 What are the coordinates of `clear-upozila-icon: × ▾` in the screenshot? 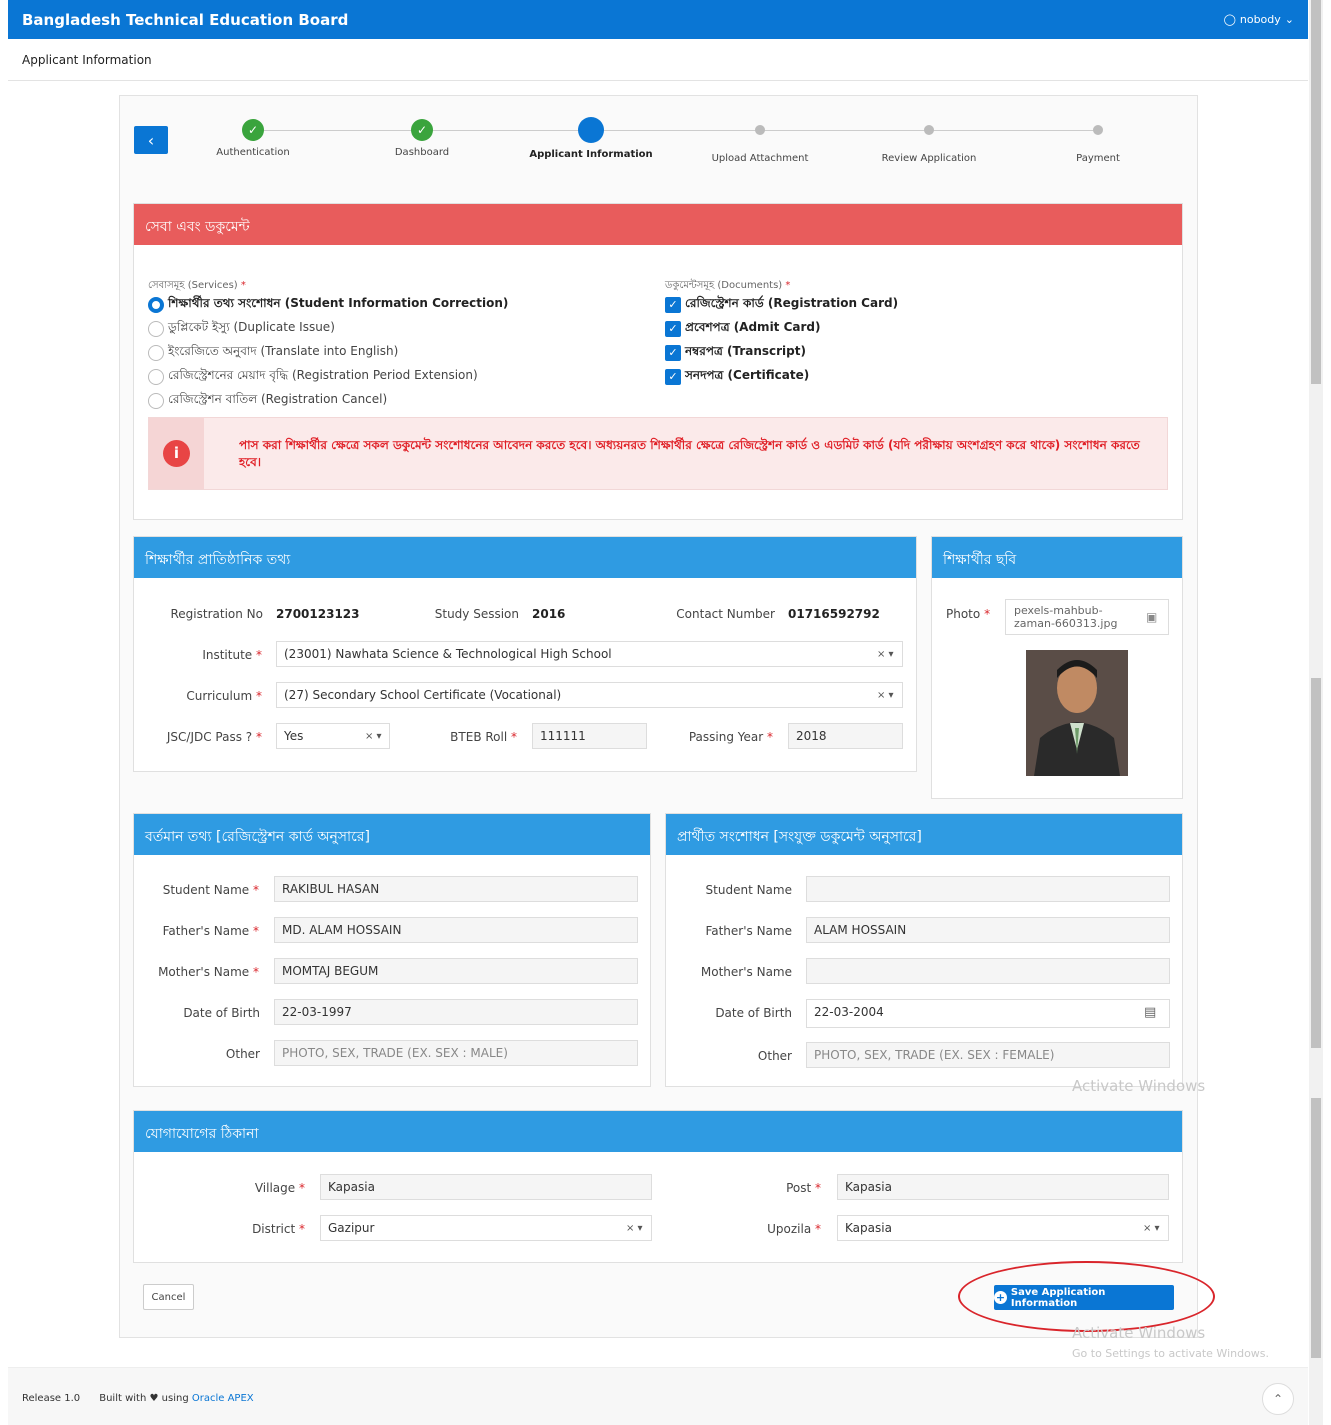 It's located at (1151, 1228).